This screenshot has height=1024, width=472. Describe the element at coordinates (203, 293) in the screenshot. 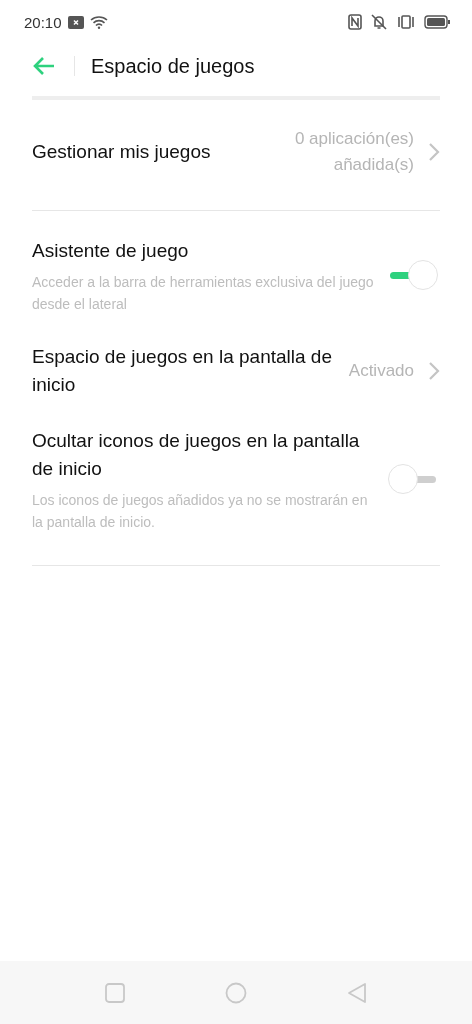

I see `setting-description: Acceder a la barra de herramientas exclusiva del juego desde el lateral` at that location.